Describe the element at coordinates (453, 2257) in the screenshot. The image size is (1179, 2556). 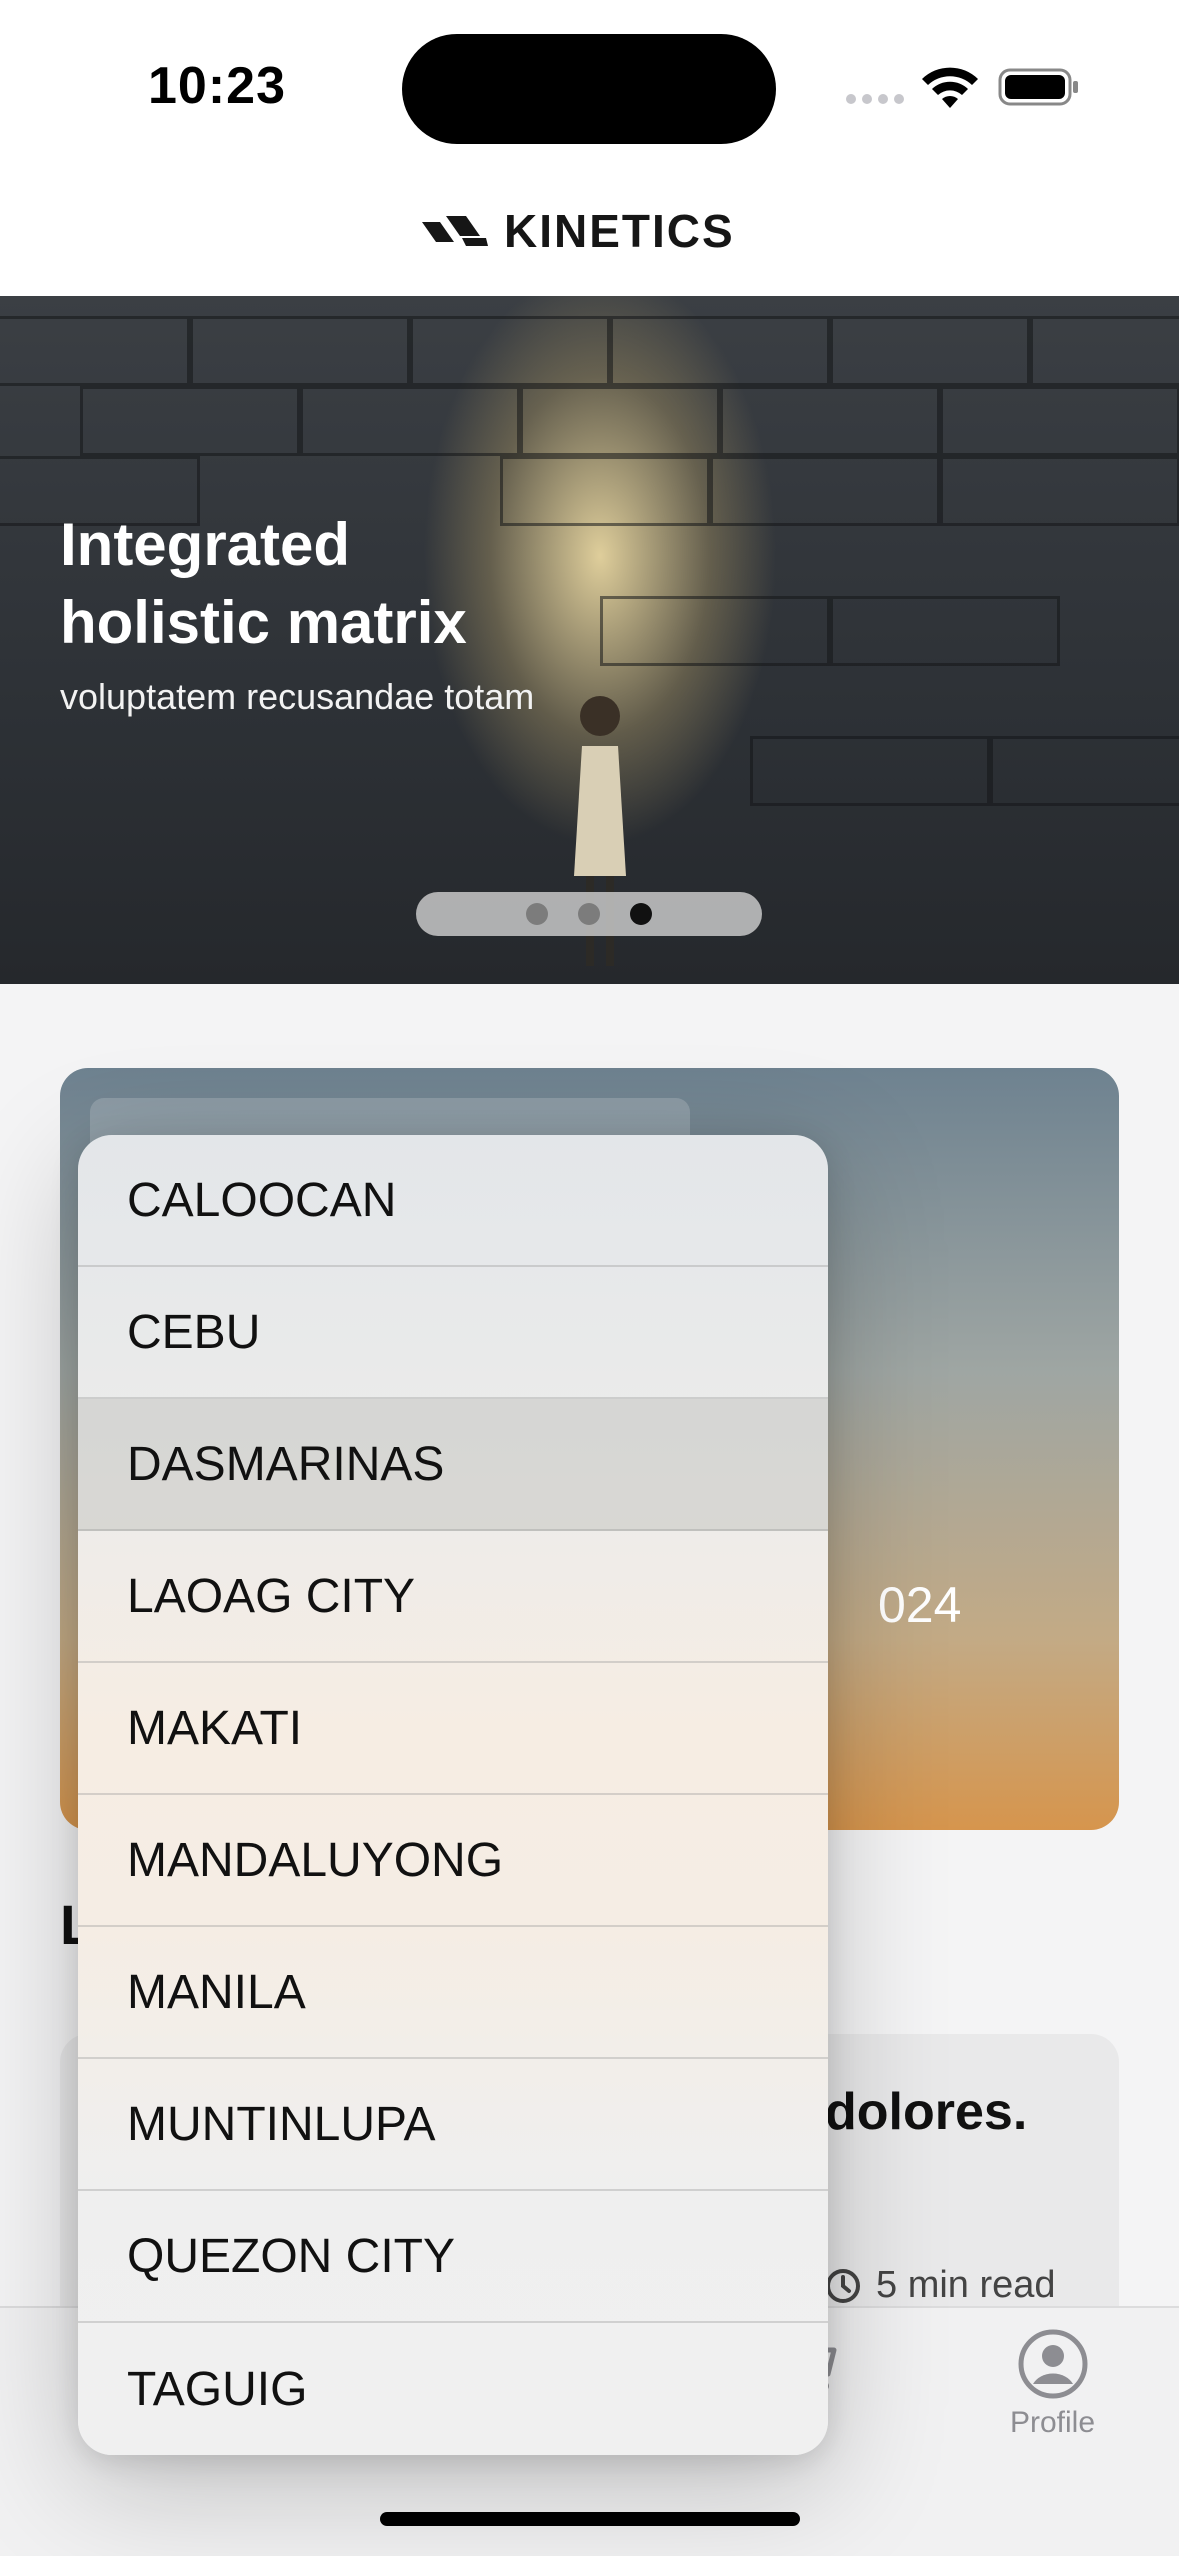
I see `dropdown-option: QUEZON CITY` at that location.